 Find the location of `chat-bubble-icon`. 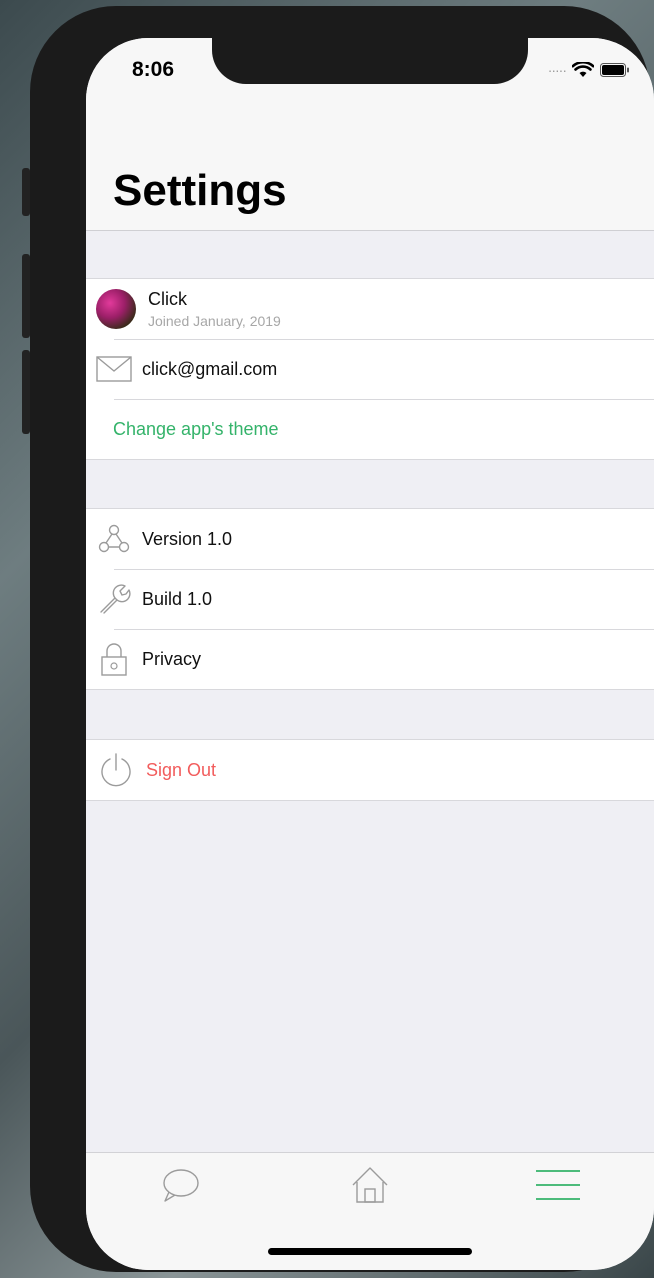

chat-bubble-icon is located at coordinates (181, 1185).